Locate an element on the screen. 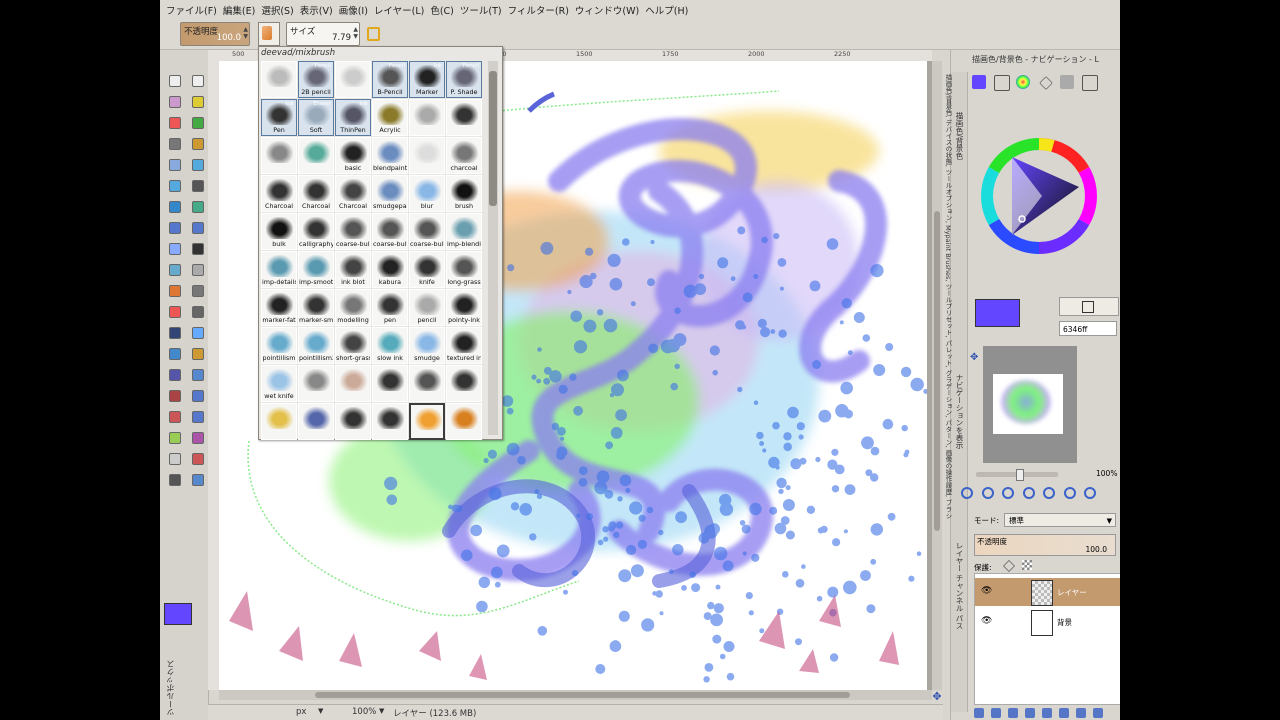 The width and height of the screenshot is (1280, 720). brush-preset: modelling is located at coordinates (353, 307).